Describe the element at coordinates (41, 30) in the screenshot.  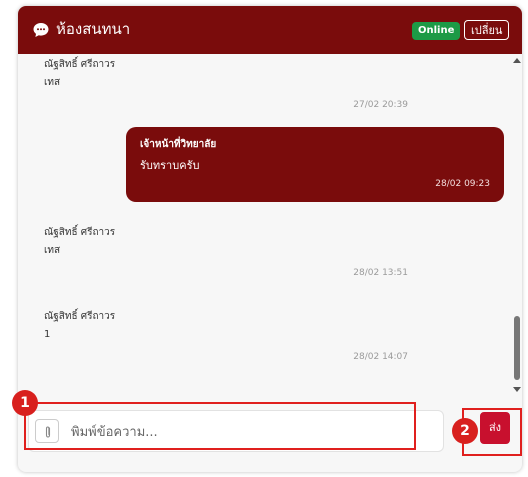
I see `chat-bubble-icon` at that location.